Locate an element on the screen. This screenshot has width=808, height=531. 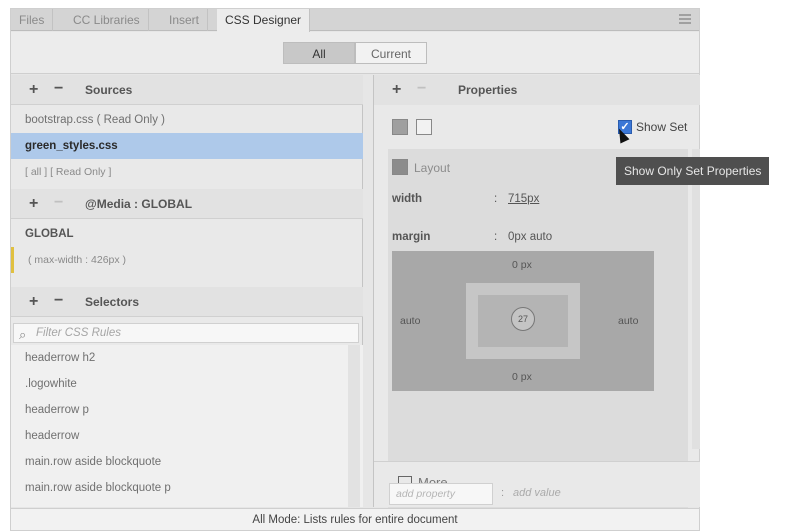
link-margins-icon: 27 is located at coordinates (523, 319).